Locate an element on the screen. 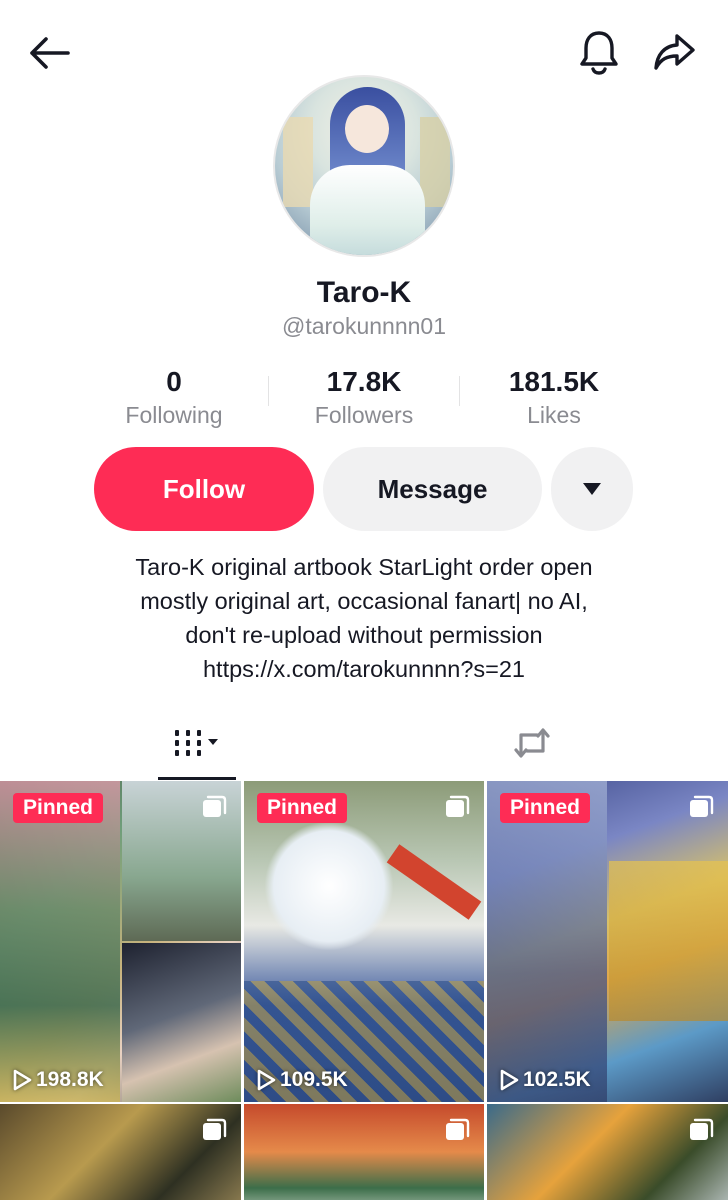 The height and width of the screenshot is (1200, 728). view-count: 198.8K is located at coordinates (58, 1080).